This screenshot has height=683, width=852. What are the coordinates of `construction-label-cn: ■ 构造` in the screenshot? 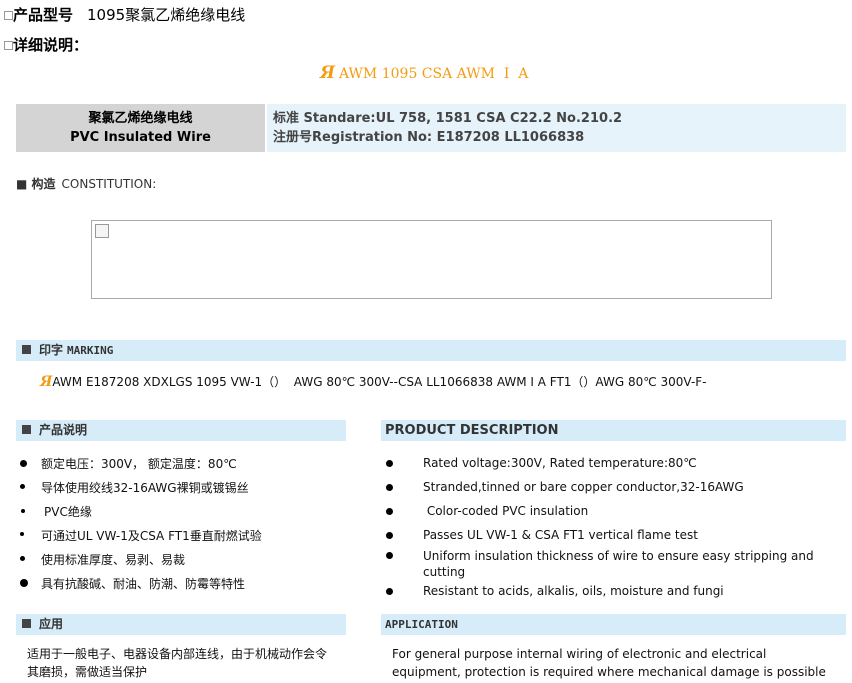 It's located at (36, 184).